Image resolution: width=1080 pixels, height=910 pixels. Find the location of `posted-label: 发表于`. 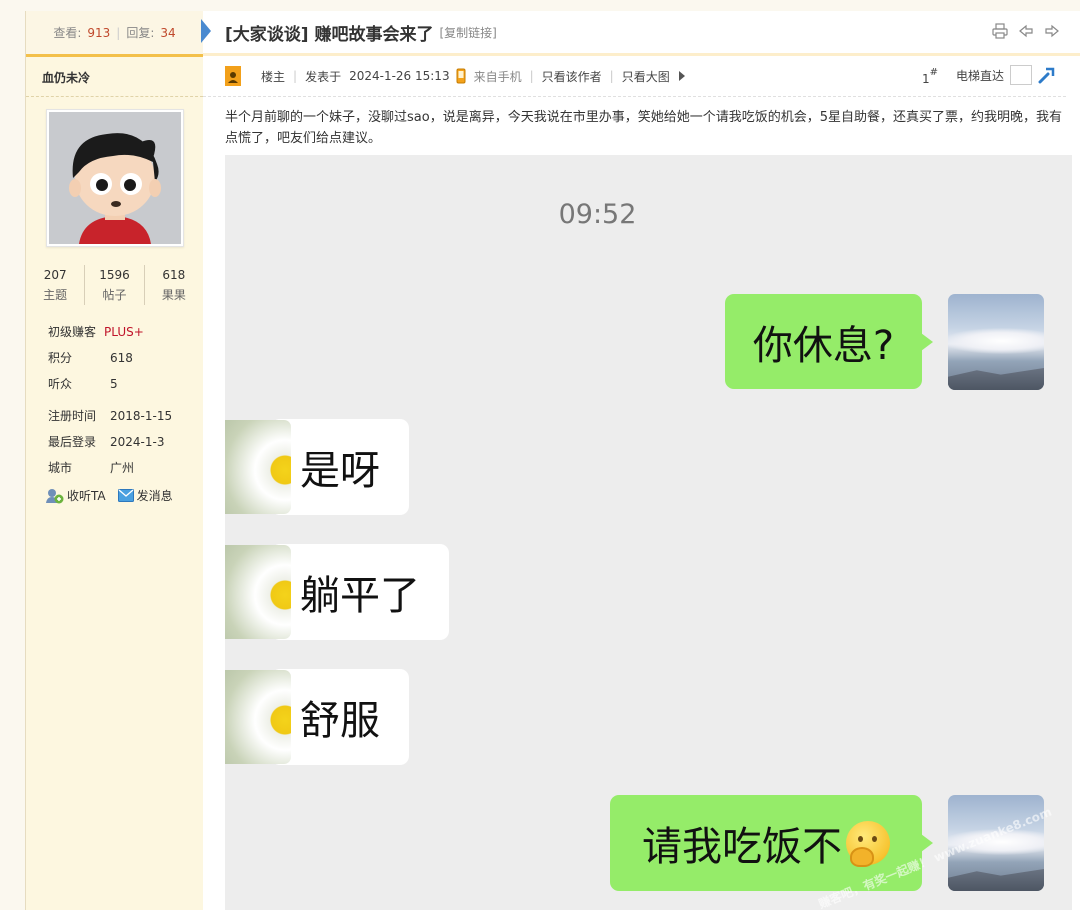

posted-label: 发表于 is located at coordinates (323, 76).